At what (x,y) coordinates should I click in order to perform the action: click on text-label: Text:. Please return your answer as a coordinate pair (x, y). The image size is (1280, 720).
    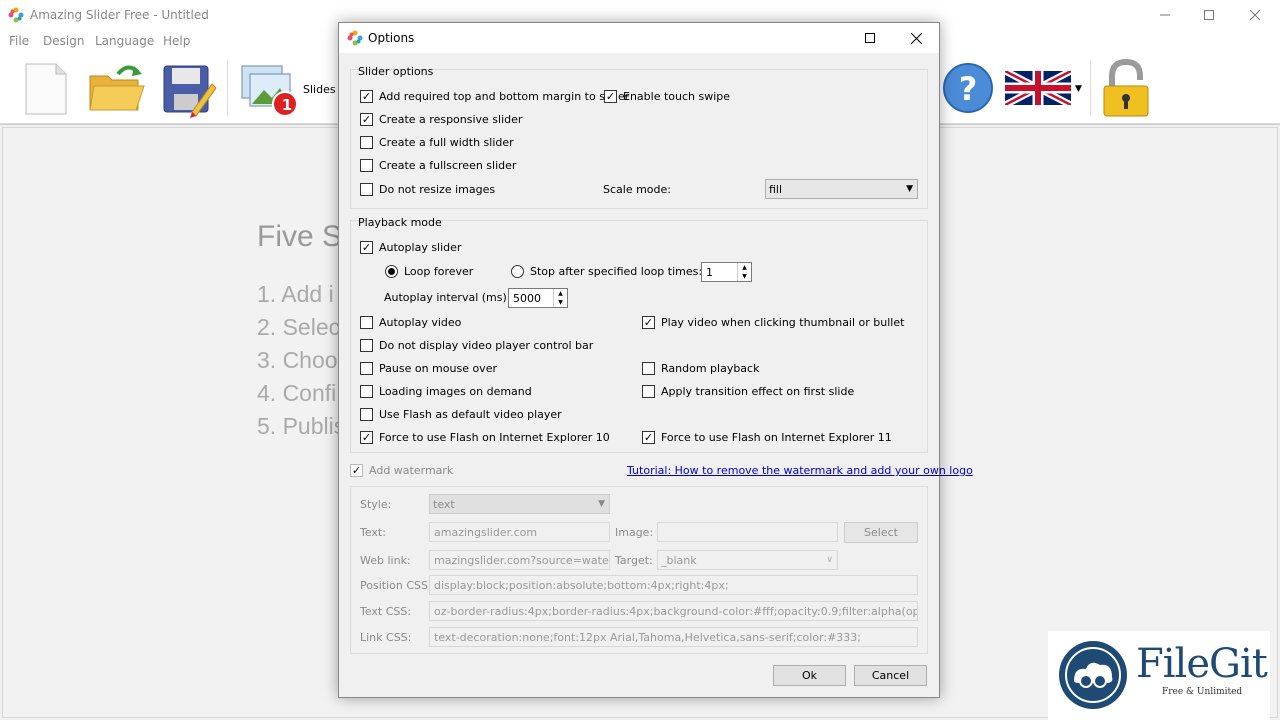
    Looking at the image, I should click on (373, 532).